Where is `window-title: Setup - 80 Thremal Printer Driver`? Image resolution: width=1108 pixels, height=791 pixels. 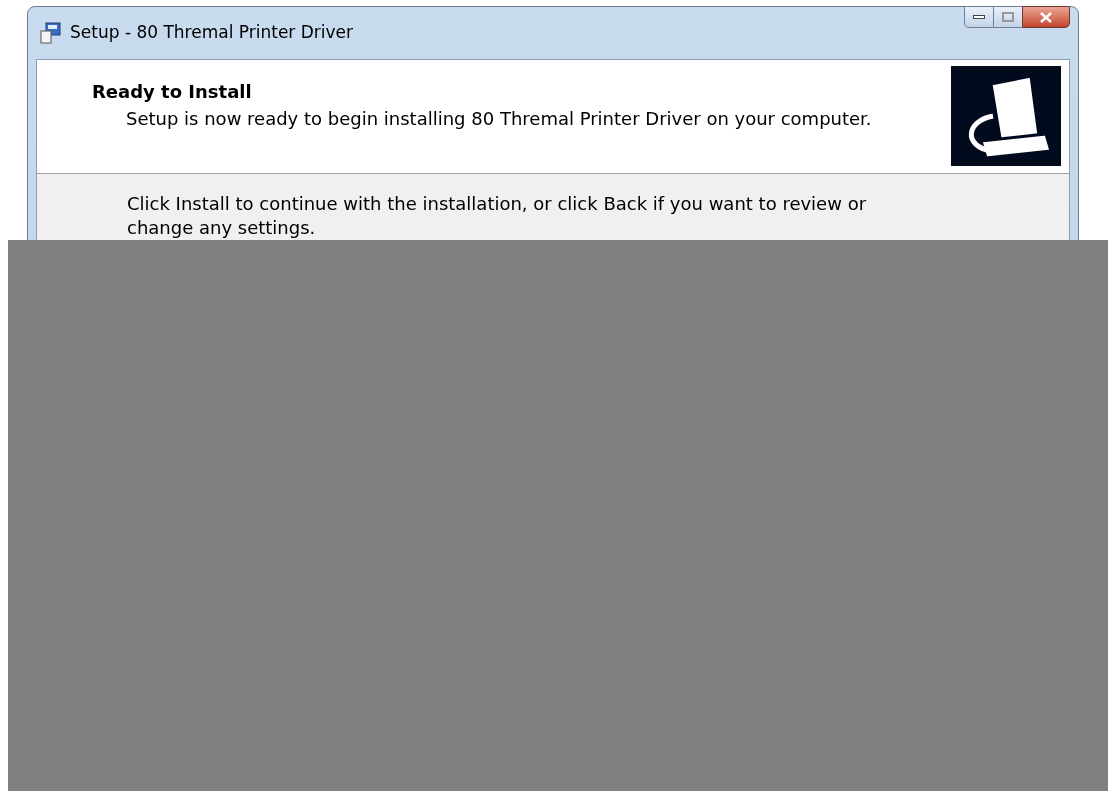 window-title: Setup - 80 Thremal Printer Driver is located at coordinates (212, 33).